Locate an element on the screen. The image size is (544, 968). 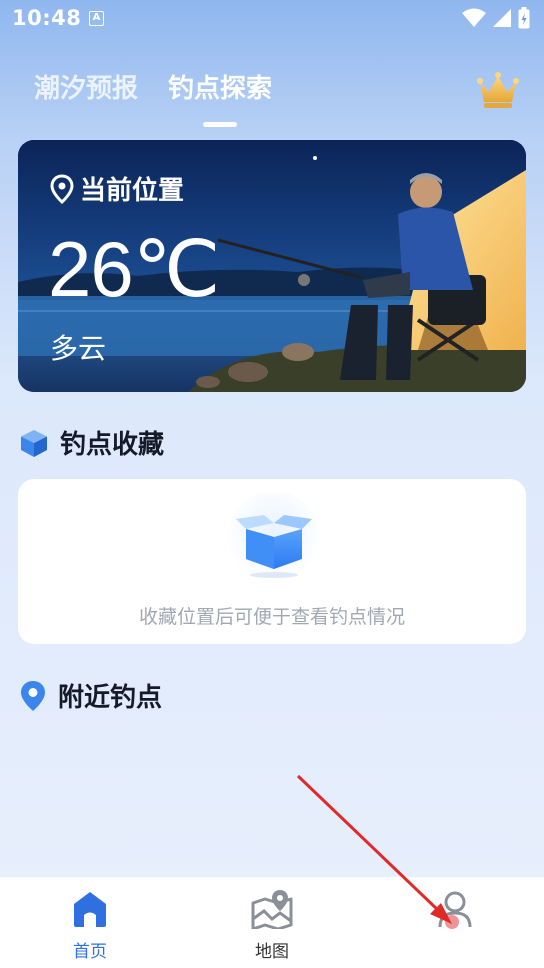
wifi-icon is located at coordinates (474, 17).